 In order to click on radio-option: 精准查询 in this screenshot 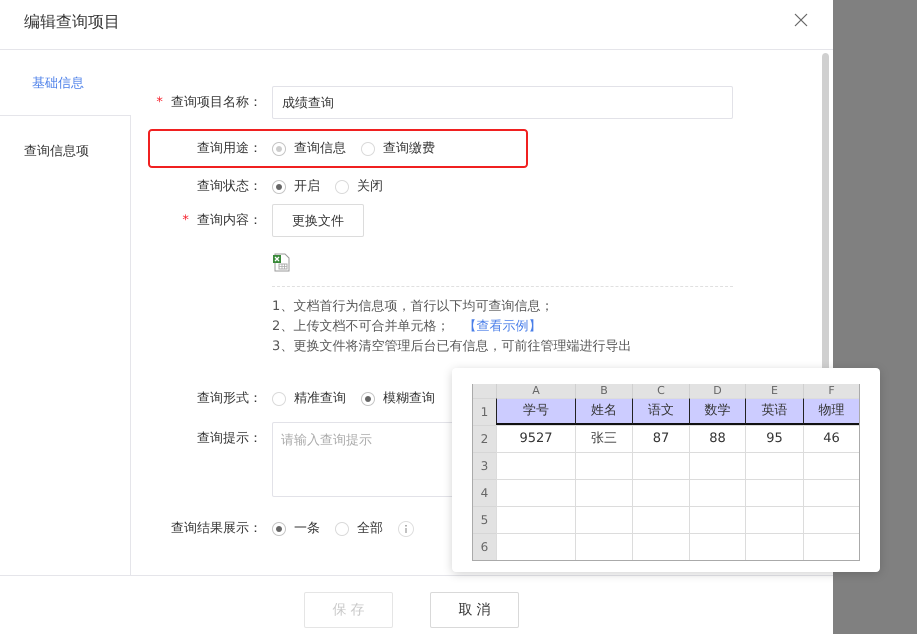, I will do `click(309, 398)`.